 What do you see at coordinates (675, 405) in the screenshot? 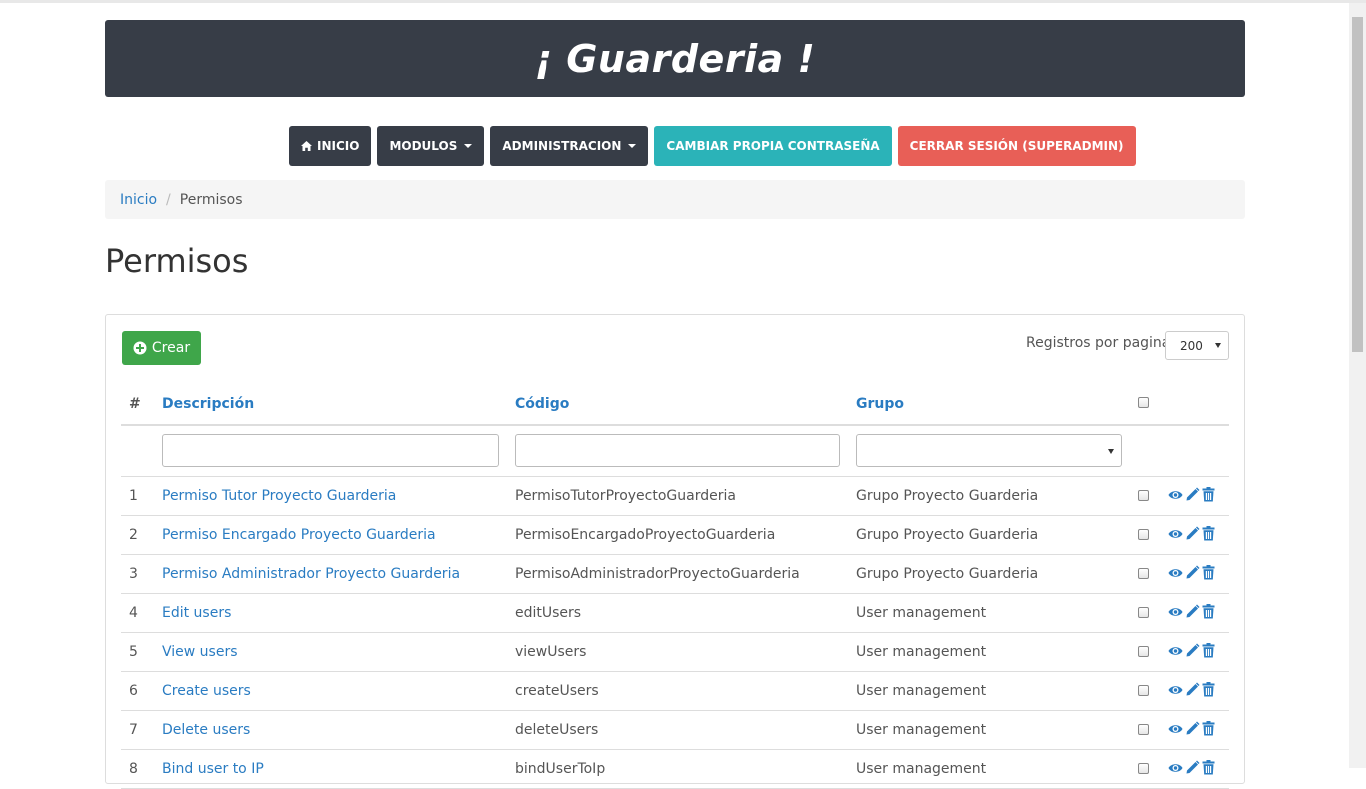
I see `table-header-row: # Descripción Código Grupo` at bounding box center [675, 405].